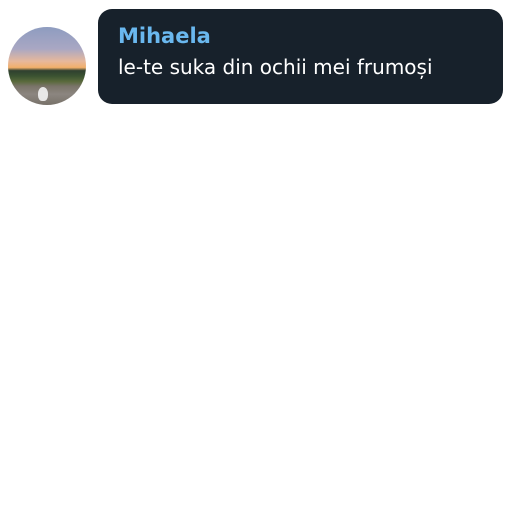 The width and height of the screenshot is (512, 512). What do you see at coordinates (47, 66) in the screenshot?
I see `avatar` at bounding box center [47, 66].